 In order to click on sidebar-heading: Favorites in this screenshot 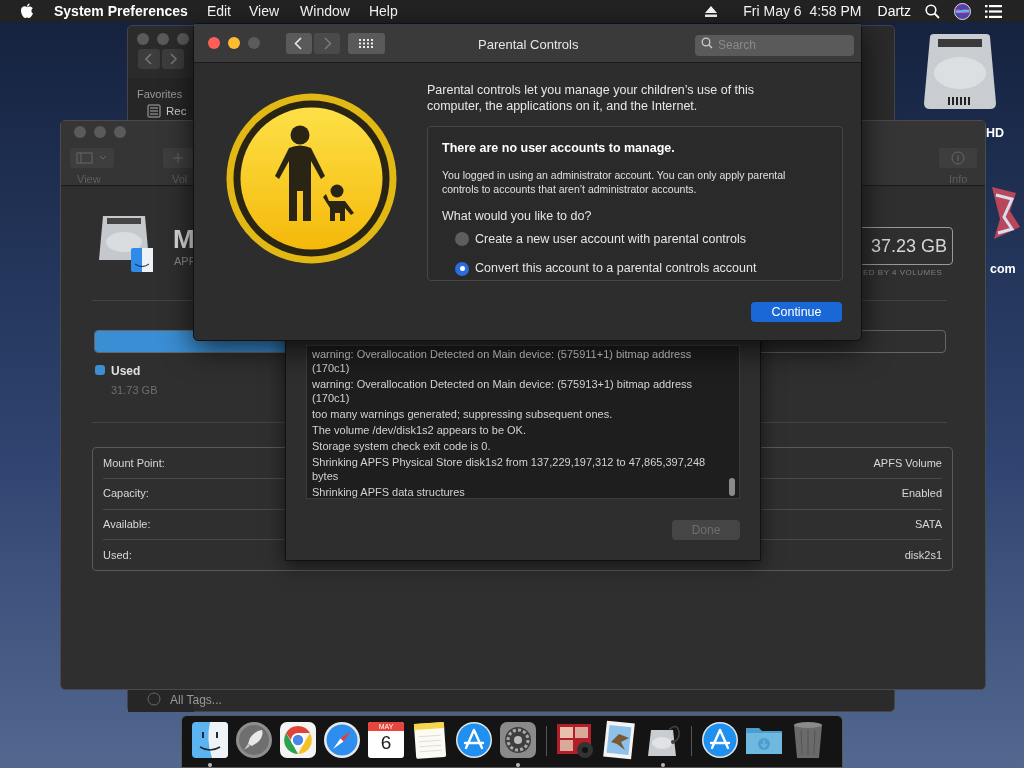, I will do `click(160, 94)`.